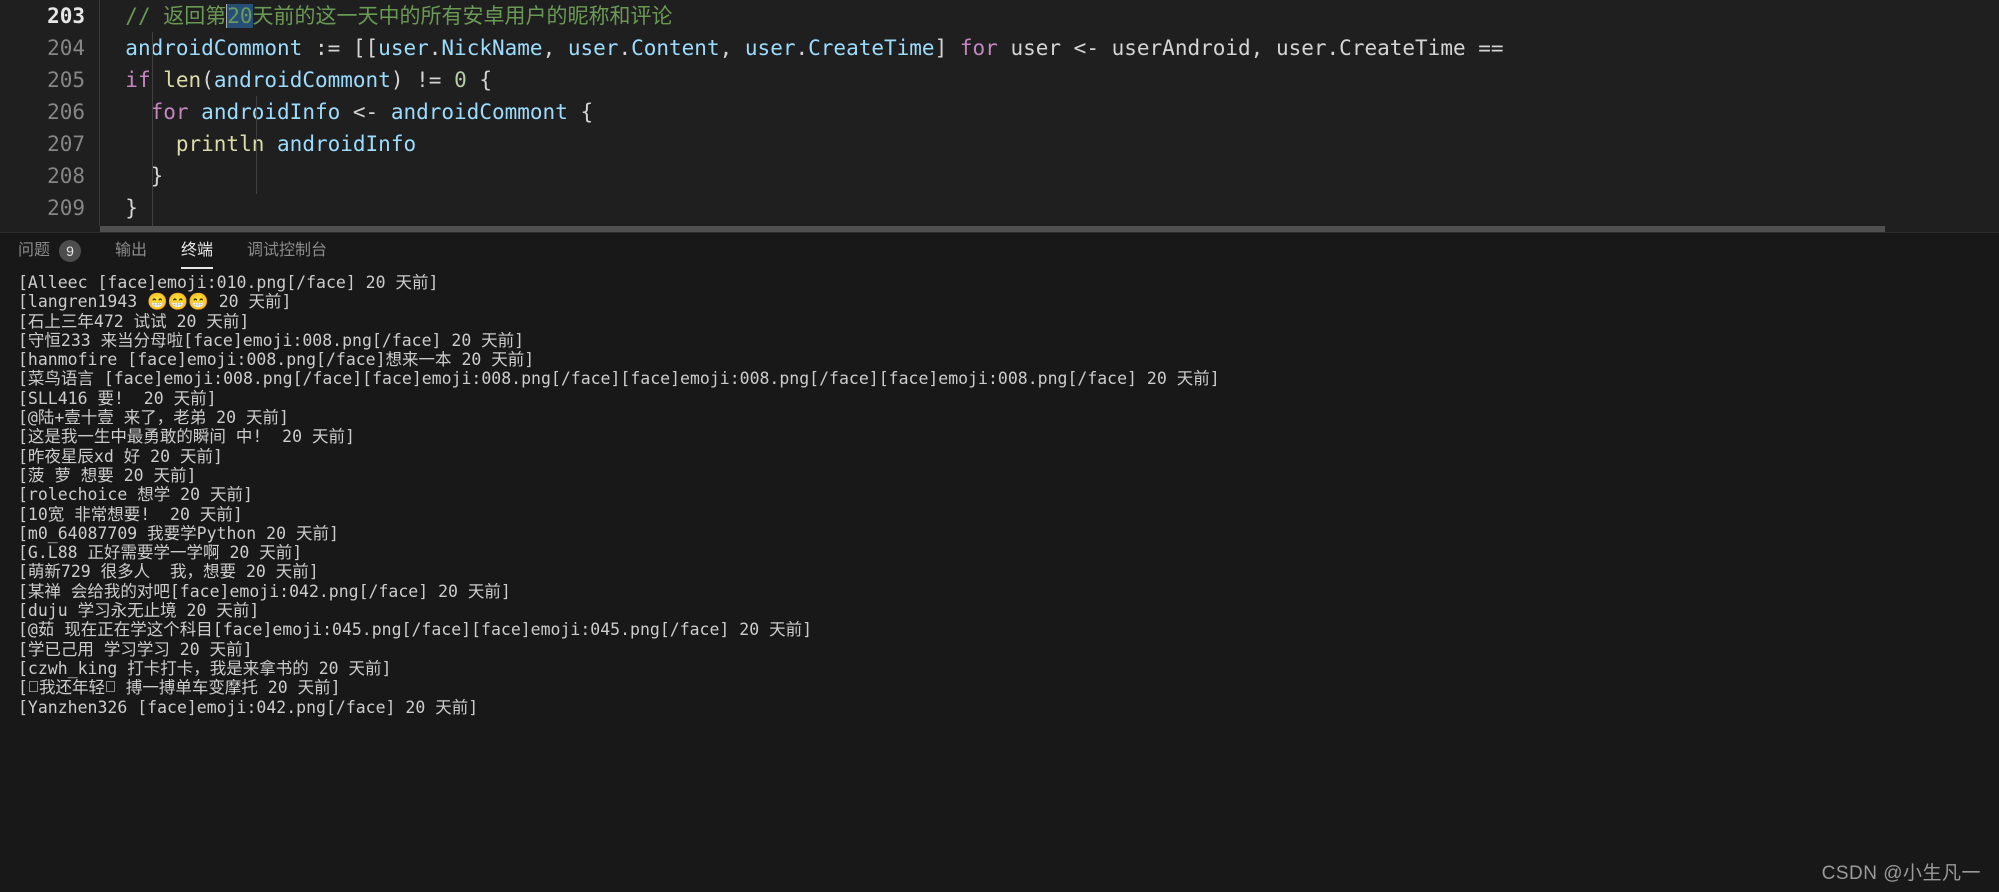  Describe the element at coordinates (340, 48) in the screenshot. I see `code-token: := [[` at that location.